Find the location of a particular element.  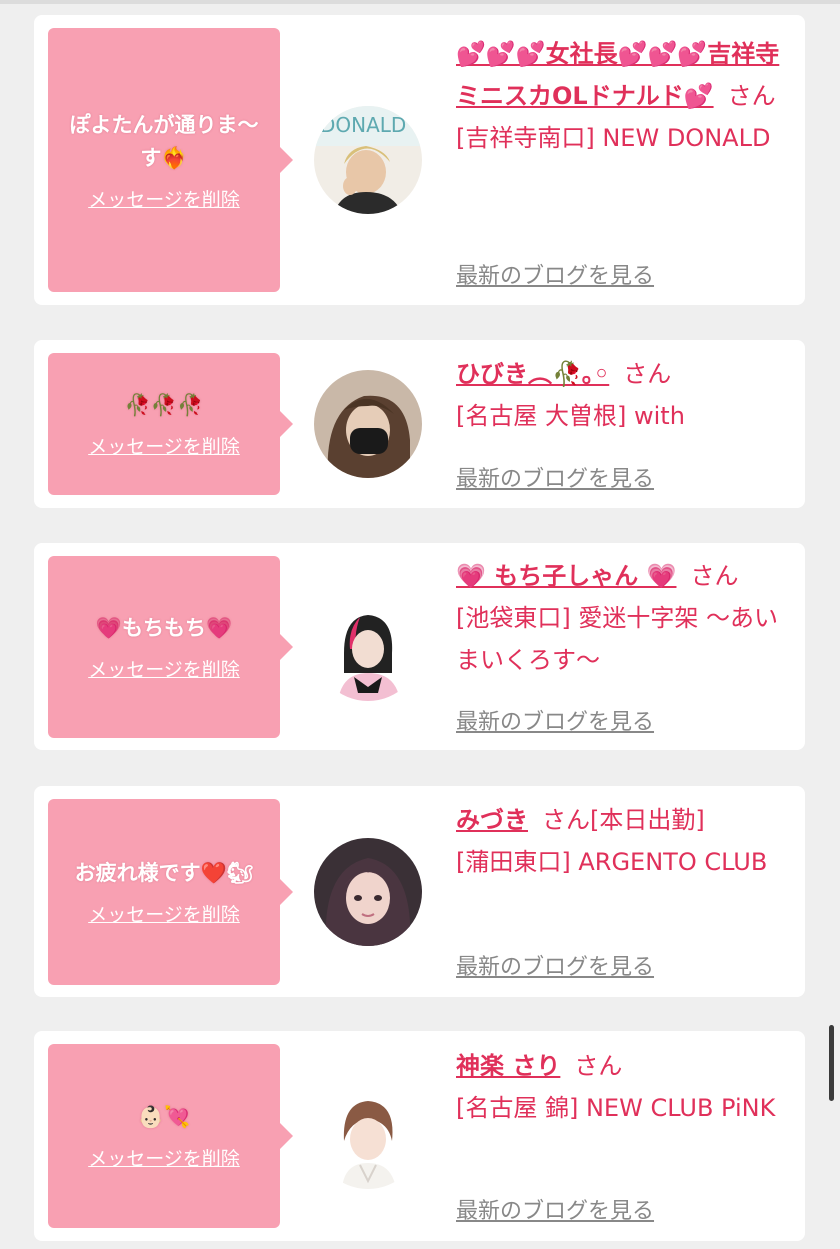

message-bubble: お疲れ様です❤️🐿 メッセージを削除 is located at coordinates (170, 892).